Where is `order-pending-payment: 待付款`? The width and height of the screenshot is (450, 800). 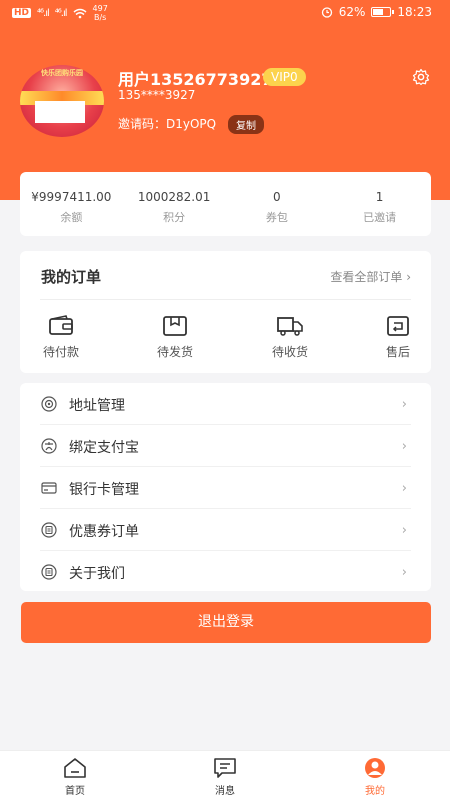
order-pending-payment: 待付款 is located at coordinates (61, 337).